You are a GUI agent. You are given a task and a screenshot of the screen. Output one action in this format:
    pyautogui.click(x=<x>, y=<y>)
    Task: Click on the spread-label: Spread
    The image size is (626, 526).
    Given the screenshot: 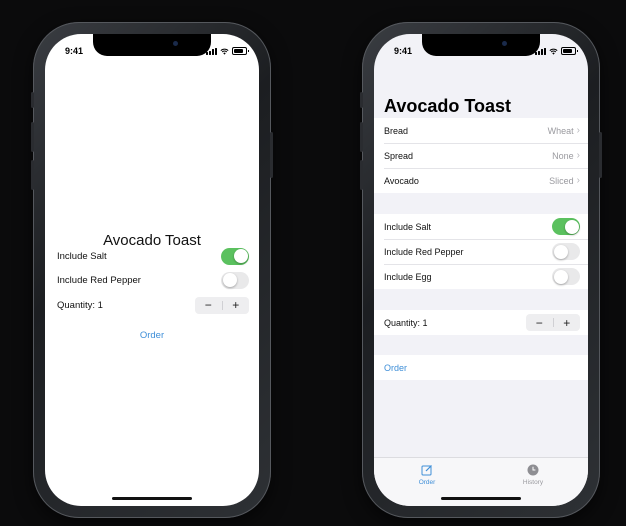 What is the action you would take?
    pyautogui.click(x=399, y=155)
    